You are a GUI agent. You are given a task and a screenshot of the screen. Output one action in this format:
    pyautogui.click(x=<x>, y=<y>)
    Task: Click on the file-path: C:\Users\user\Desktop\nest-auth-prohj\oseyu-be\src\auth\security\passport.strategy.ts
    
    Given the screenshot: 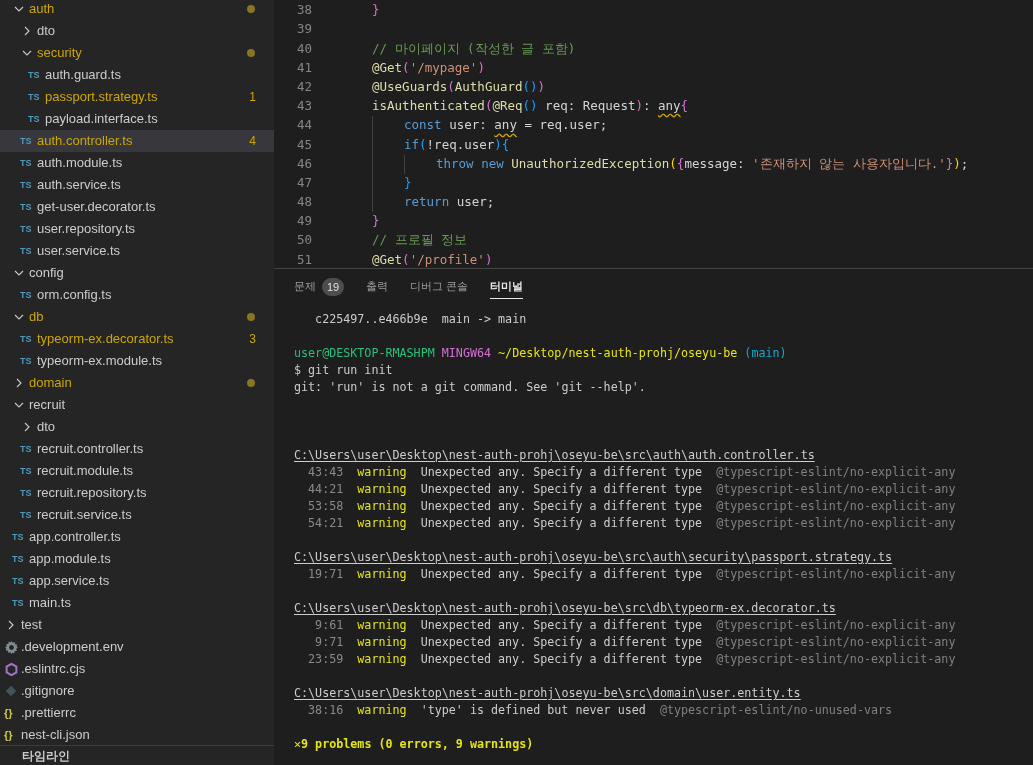 What is the action you would take?
    pyautogui.click(x=593, y=557)
    